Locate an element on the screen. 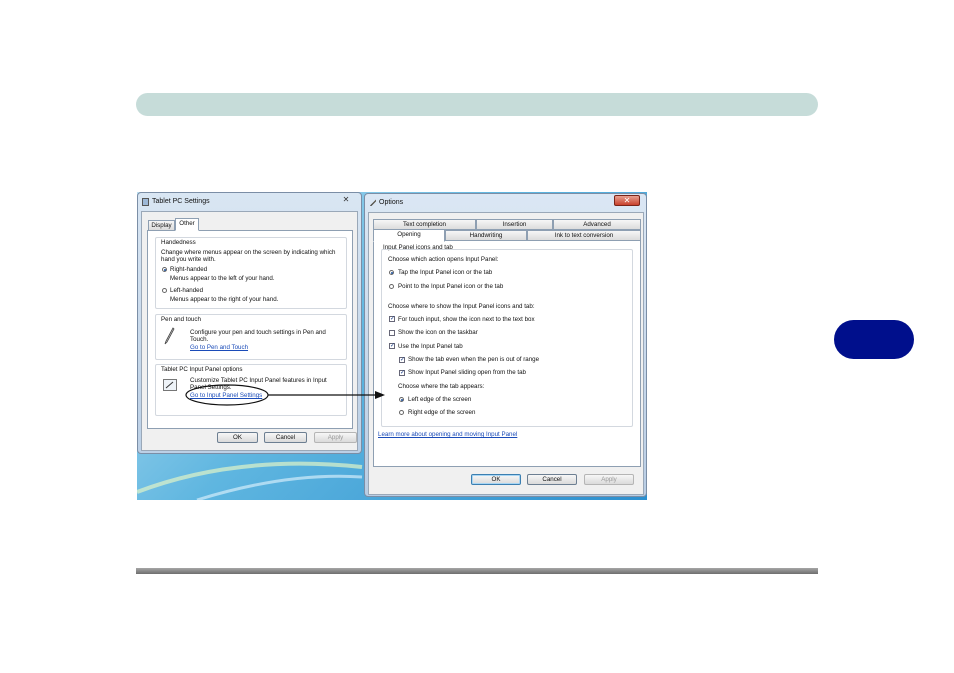  footer-rule is located at coordinates (477, 571).